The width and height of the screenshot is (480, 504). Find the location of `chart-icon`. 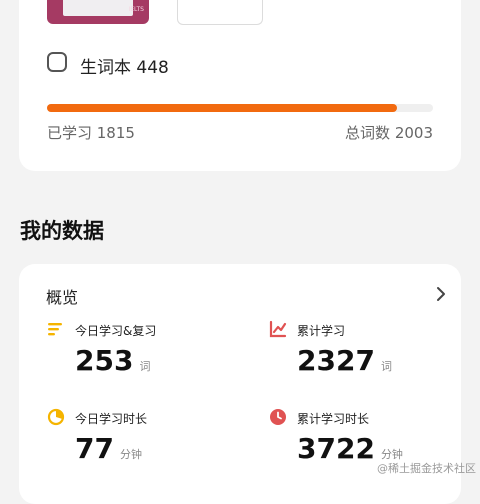

chart-icon is located at coordinates (278, 329).